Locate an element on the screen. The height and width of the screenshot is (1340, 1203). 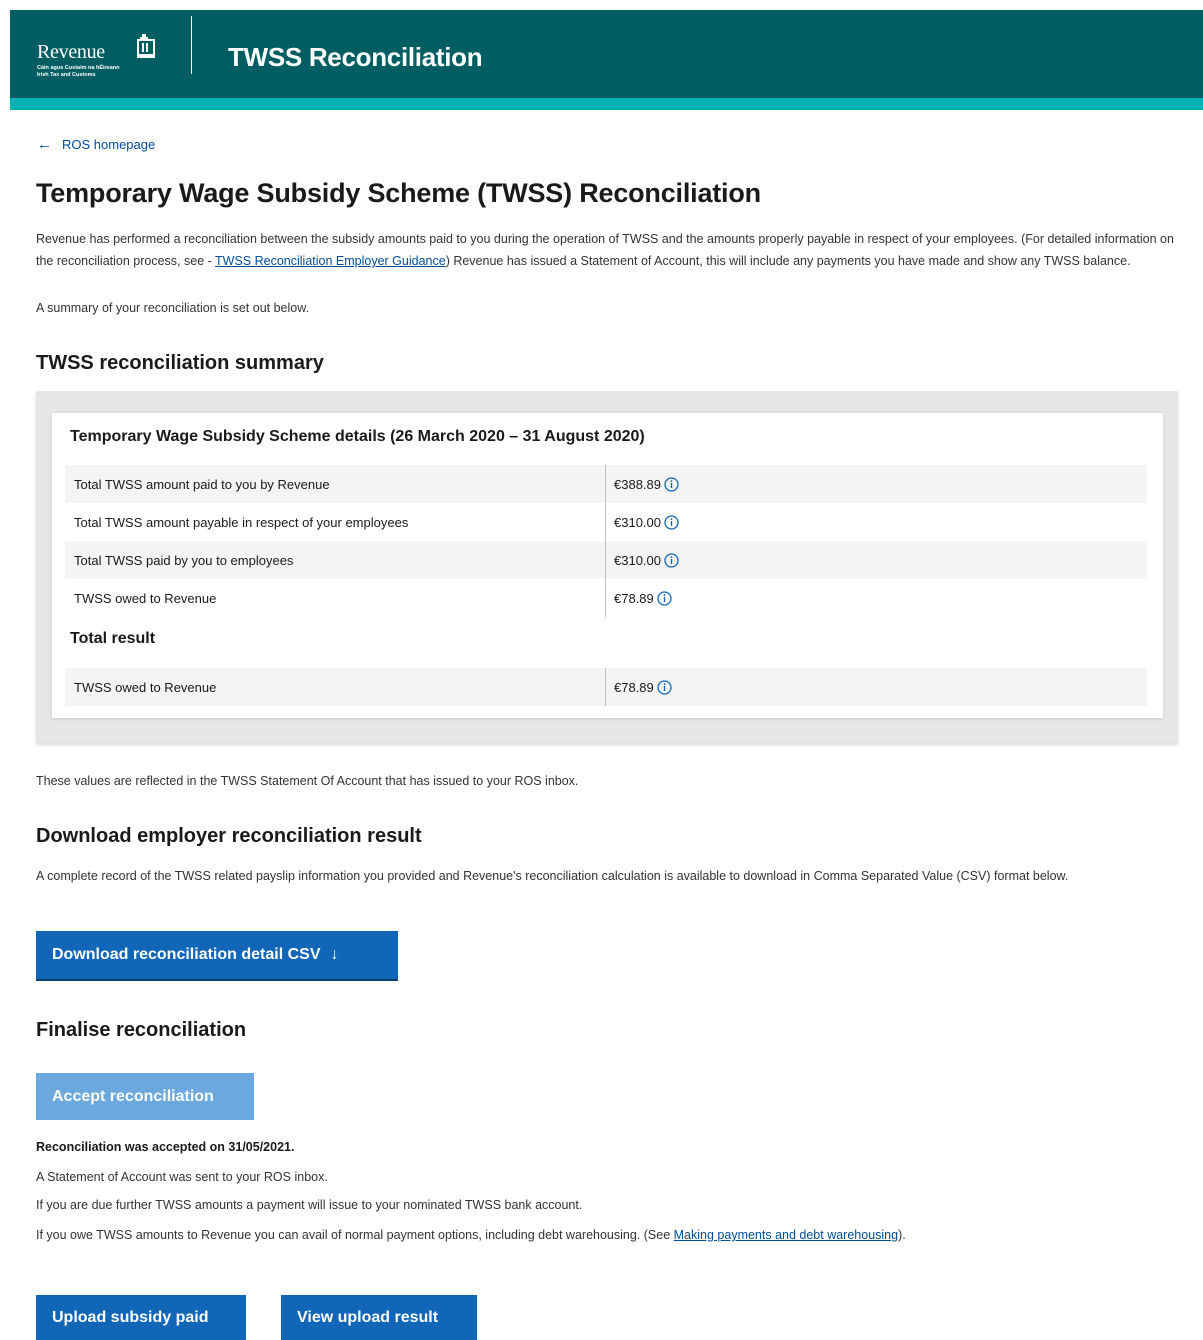
summary-row: TWSS owed to Revenue €78.89 is located at coordinates (606, 598).